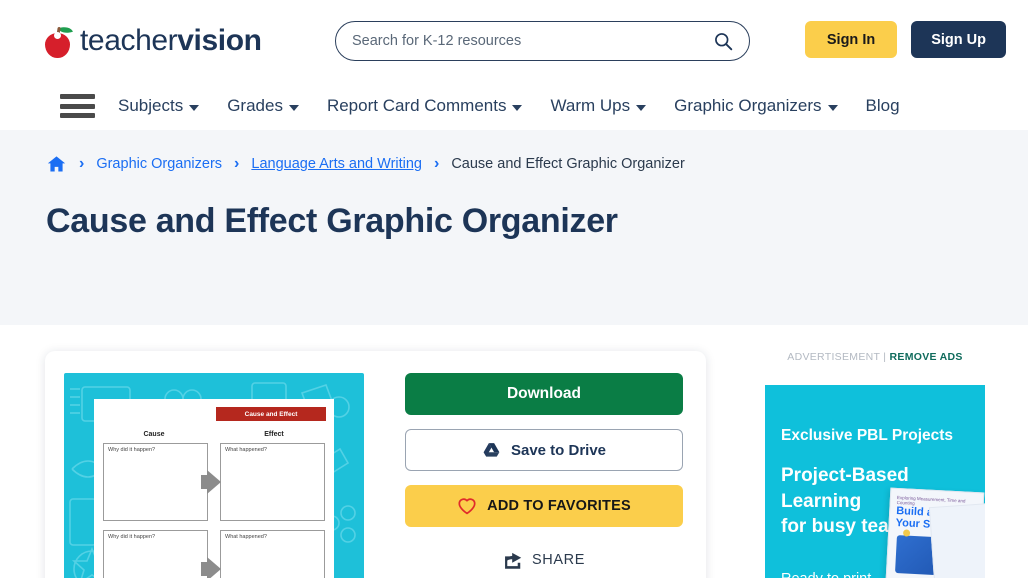 This screenshot has height=578, width=1028. Describe the element at coordinates (332, 221) in the screenshot. I see `page-title: Cause and Effect Graphic Organizer` at that location.